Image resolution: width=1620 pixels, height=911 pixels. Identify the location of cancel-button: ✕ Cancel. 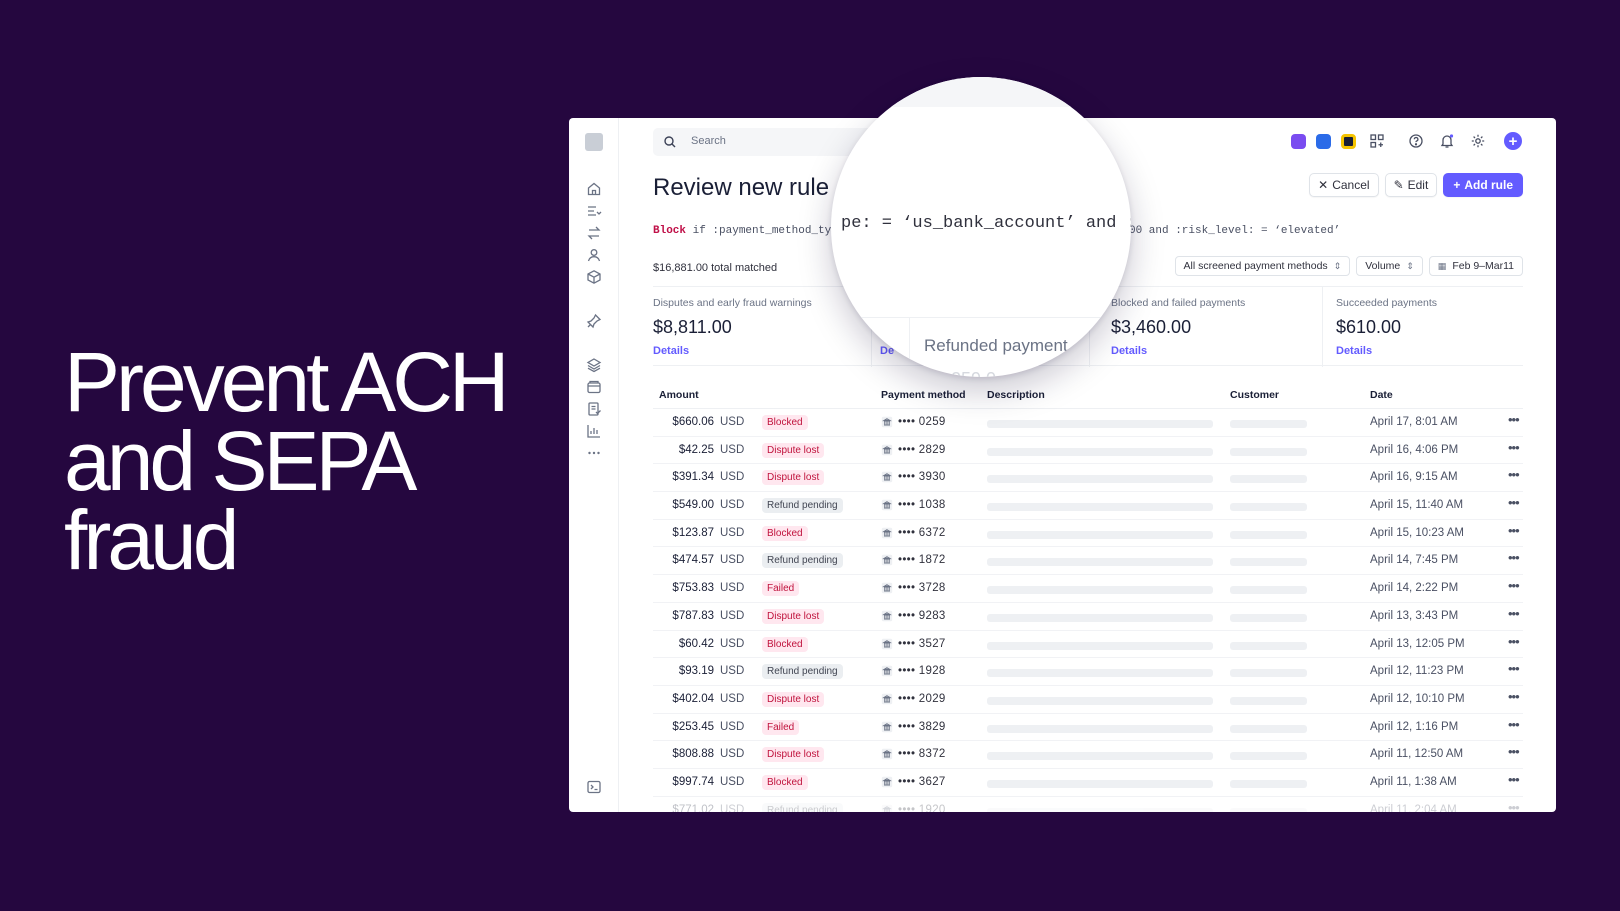
(1344, 185).